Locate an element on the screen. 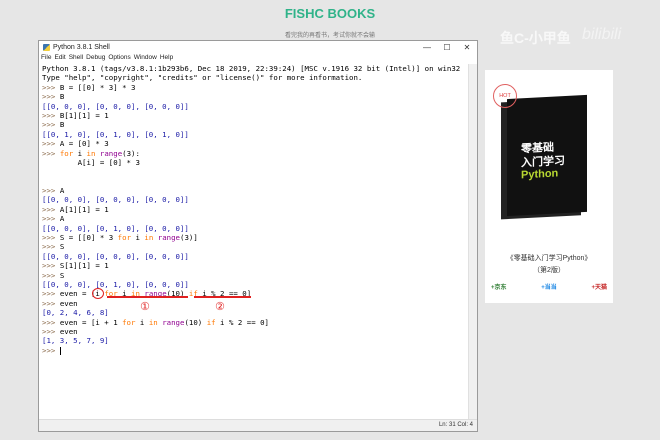 The width and height of the screenshot is (660, 440). book-cover-image: 零基础 入门学习 Python is located at coordinates (547, 155).